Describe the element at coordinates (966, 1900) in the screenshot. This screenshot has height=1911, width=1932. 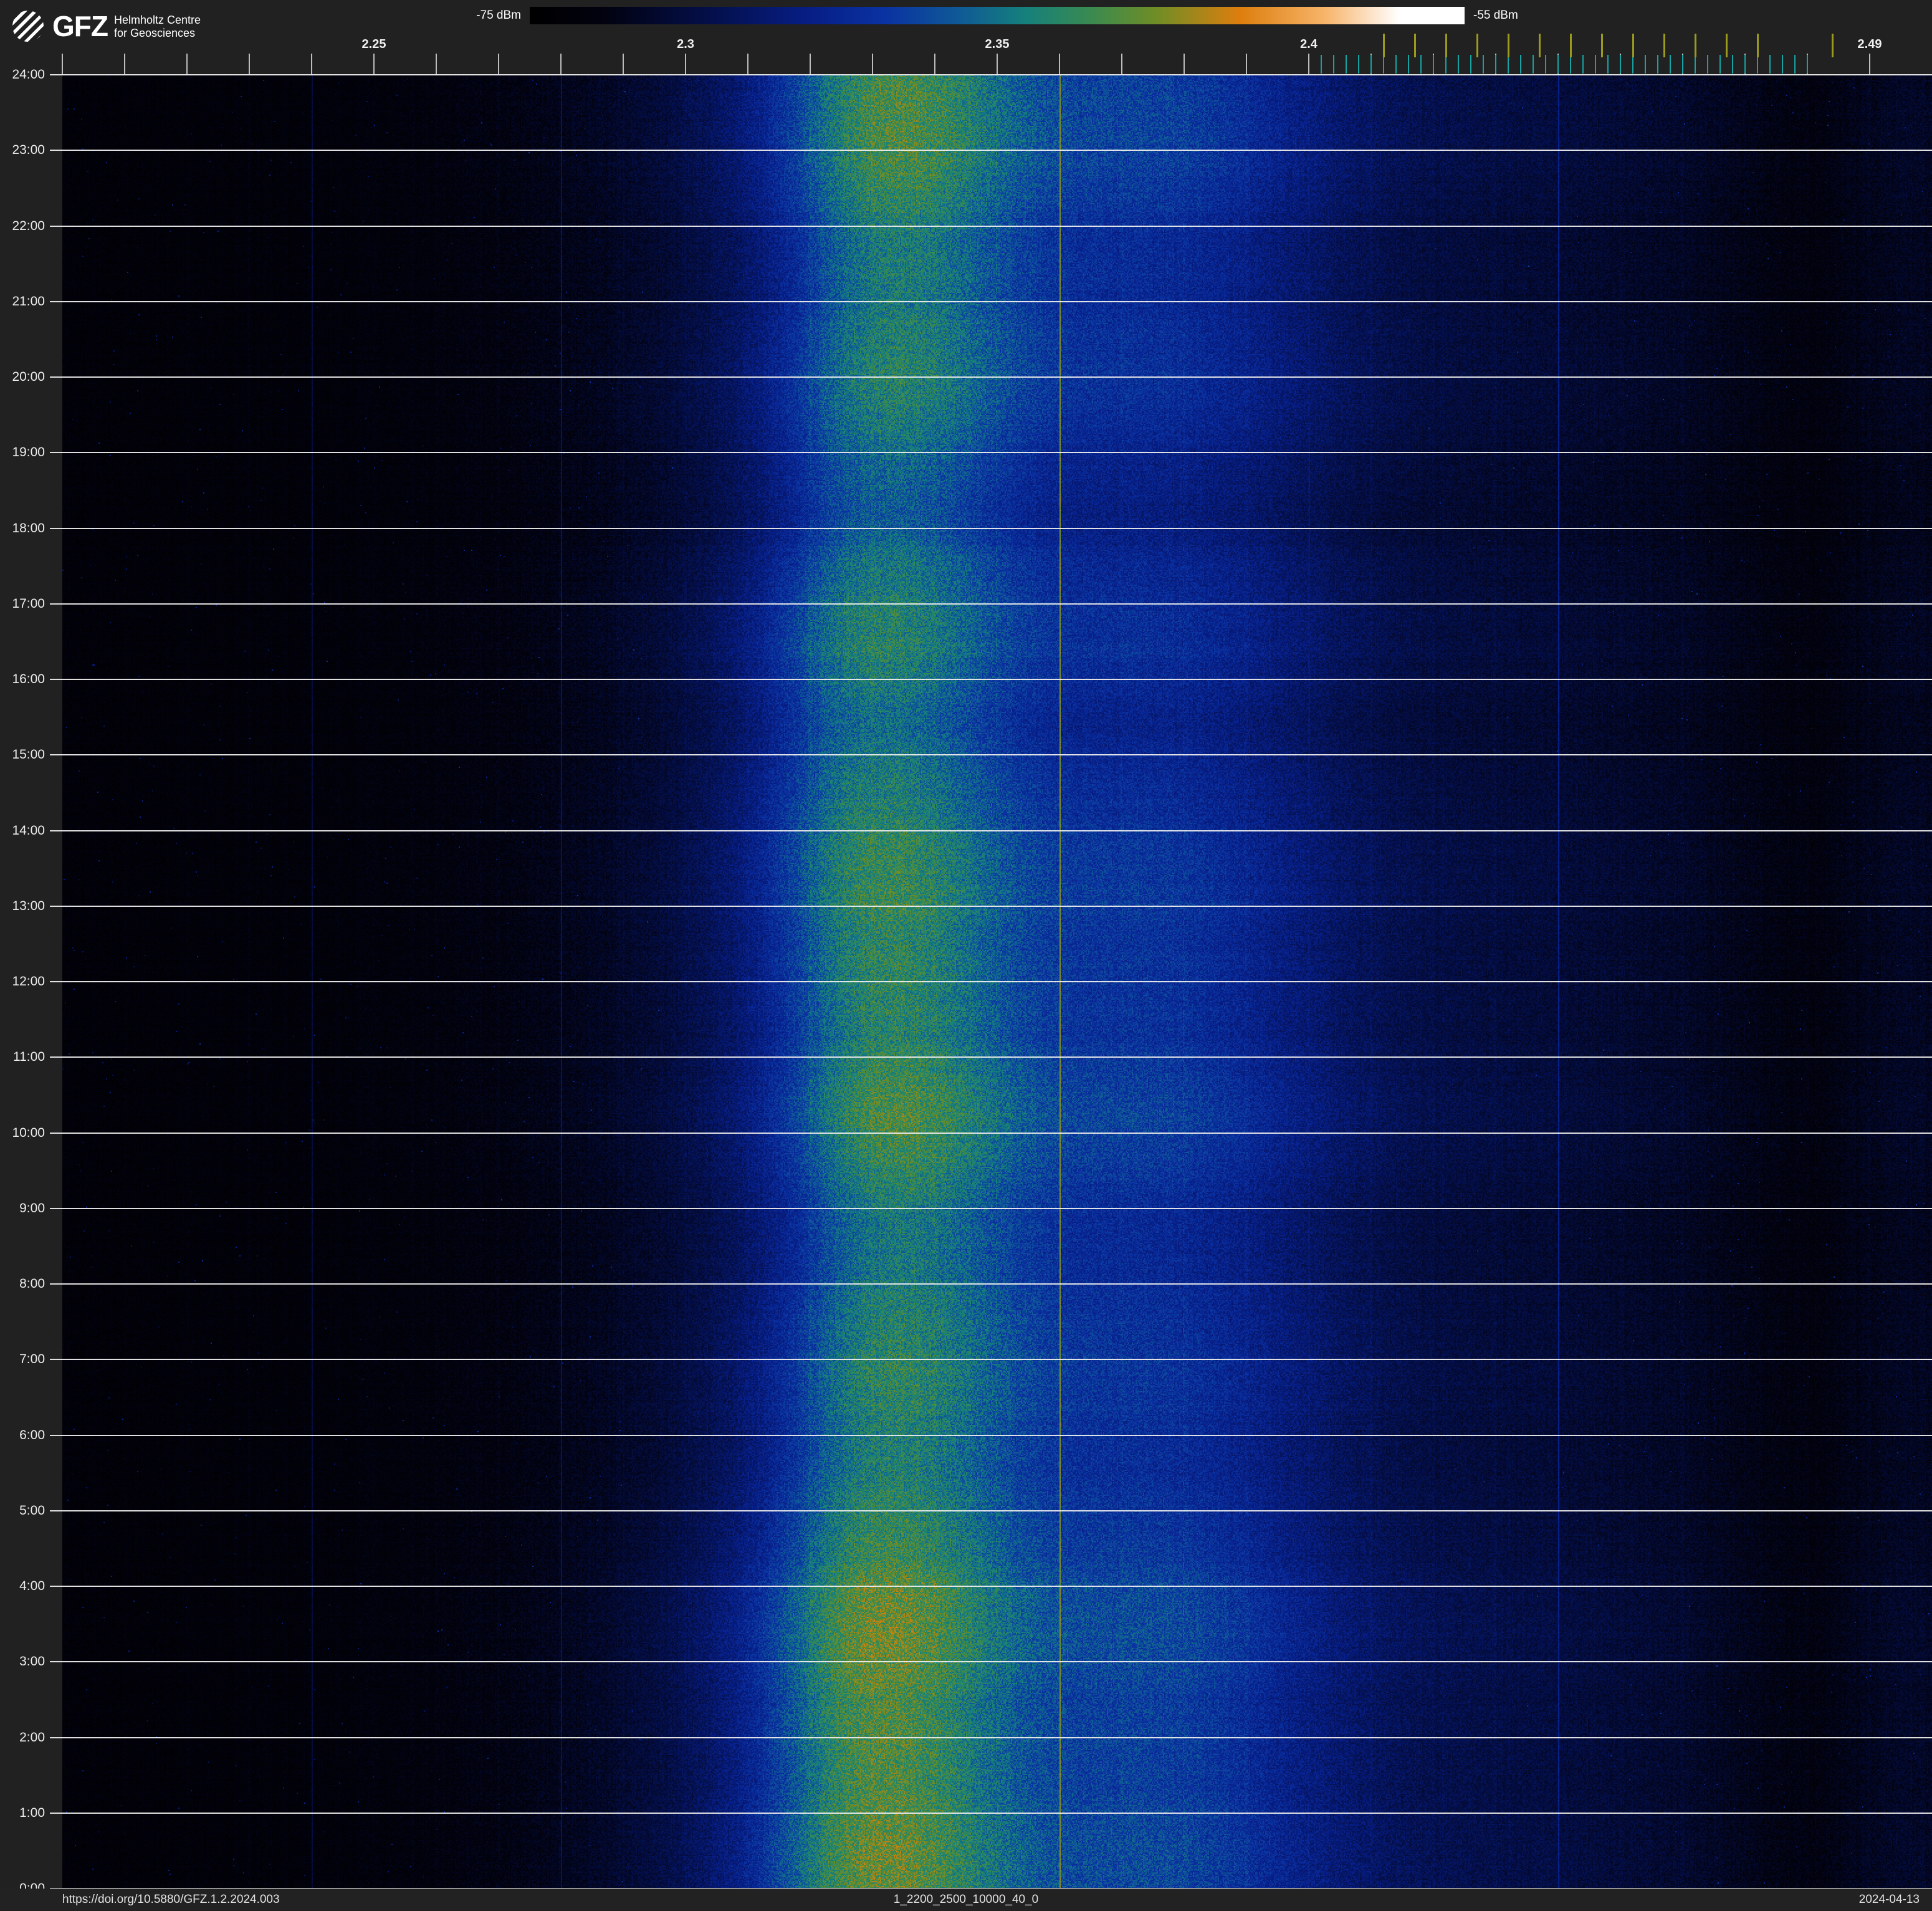
I see `measurement-title: 1_2200_2500_10000_40_0` at that location.